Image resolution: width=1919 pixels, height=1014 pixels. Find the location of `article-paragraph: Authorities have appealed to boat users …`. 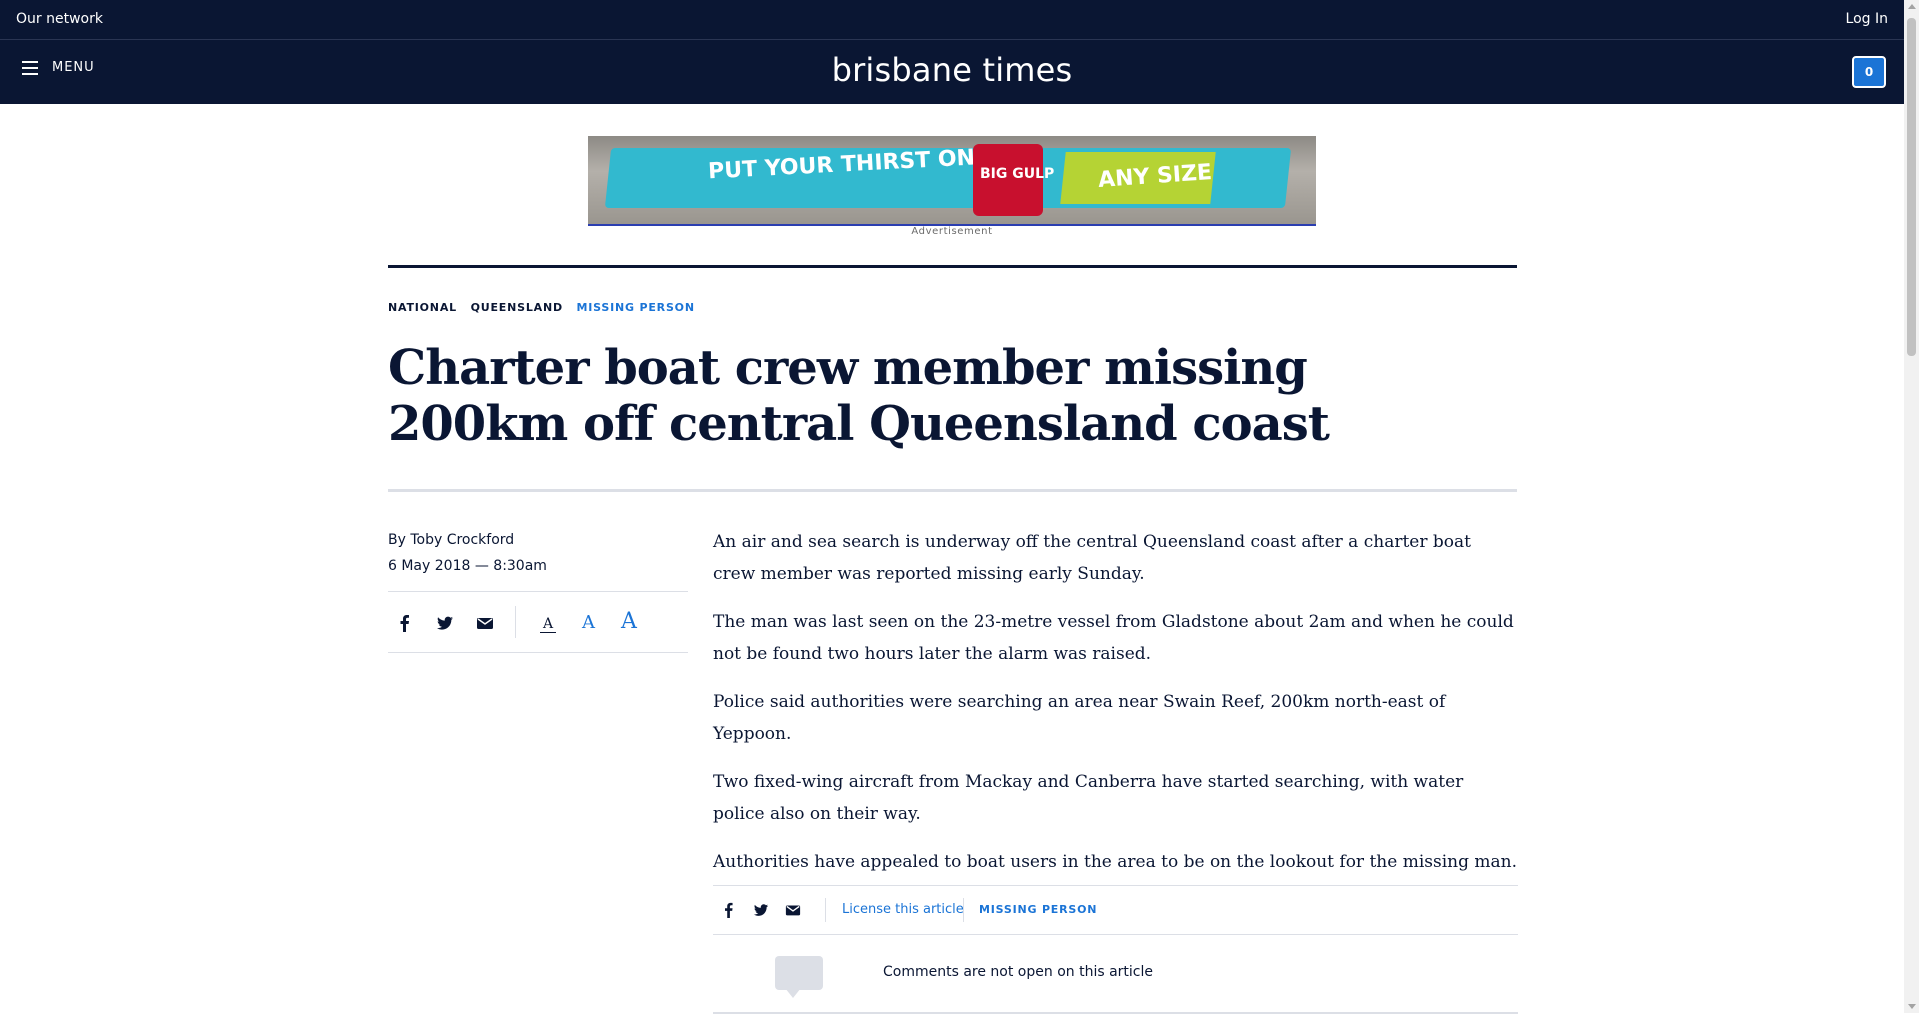

article-paragraph: Authorities have appealed to boat users … is located at coordinates (1115, 862).